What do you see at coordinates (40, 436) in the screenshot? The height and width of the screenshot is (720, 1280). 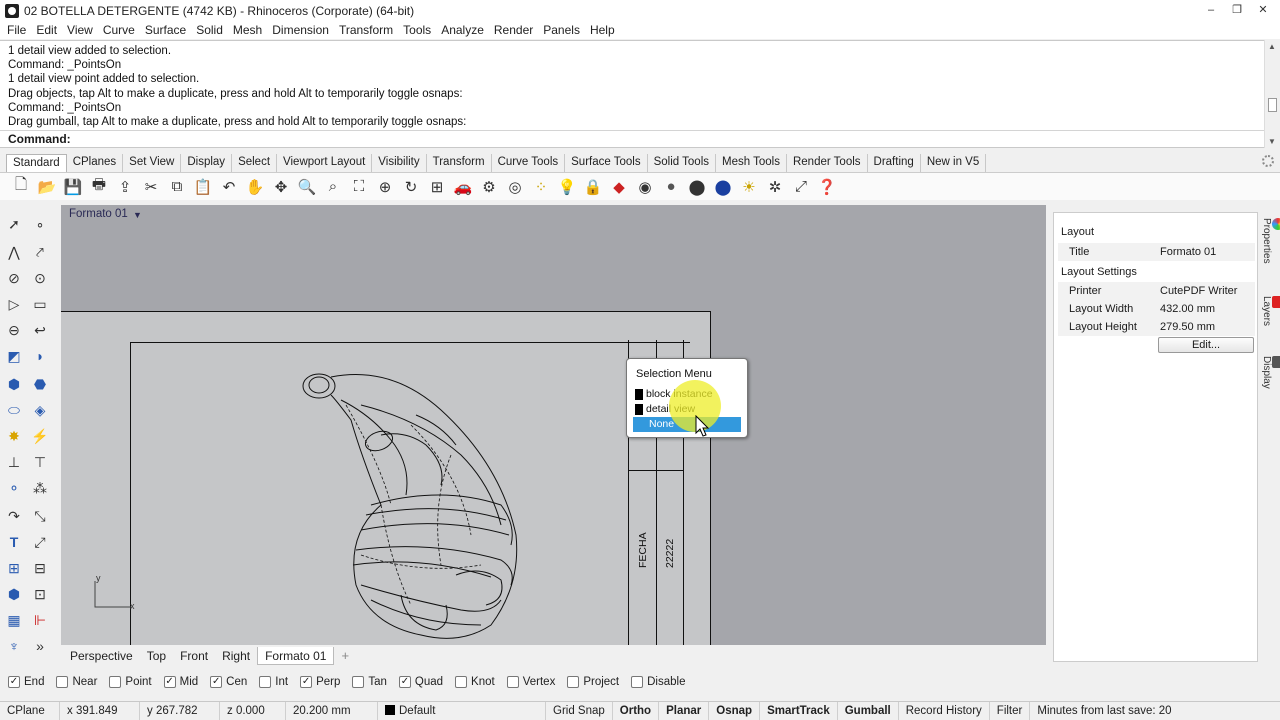 I see `join-icon: ⚡` at bounding box center [40, 436].